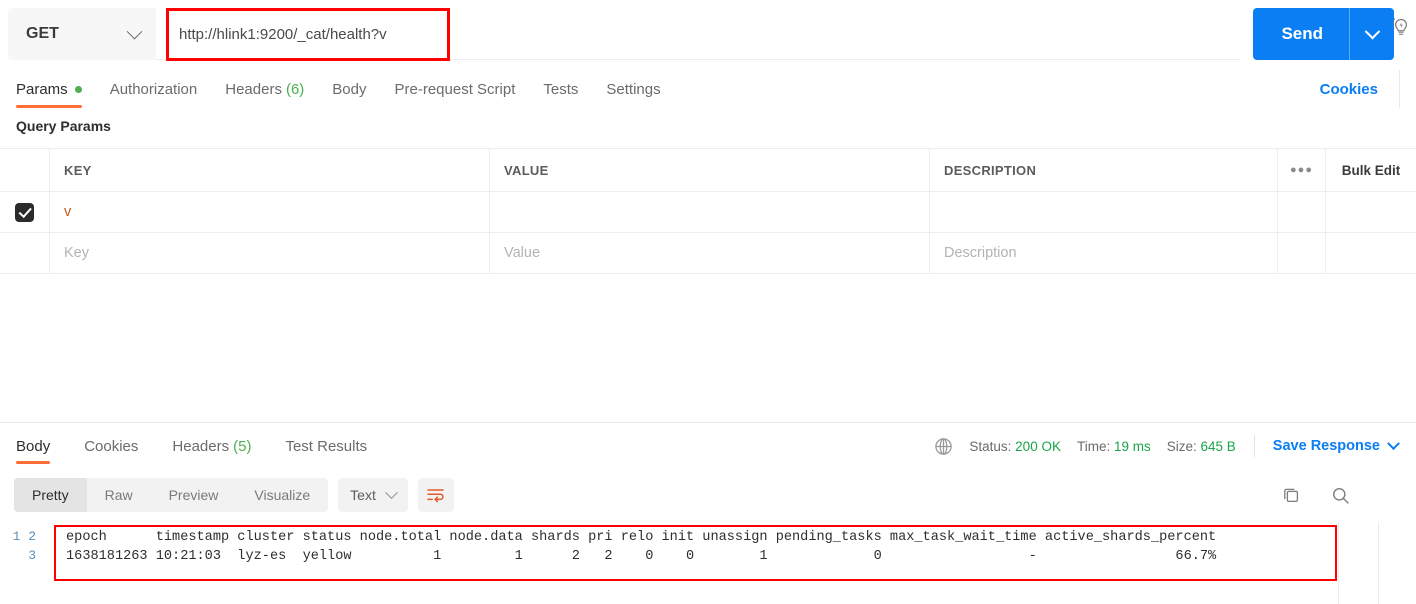 Image resolution: width=1416 pixels, height=604 pixels. I want to click on row-key-input: v, so click(67, 212).